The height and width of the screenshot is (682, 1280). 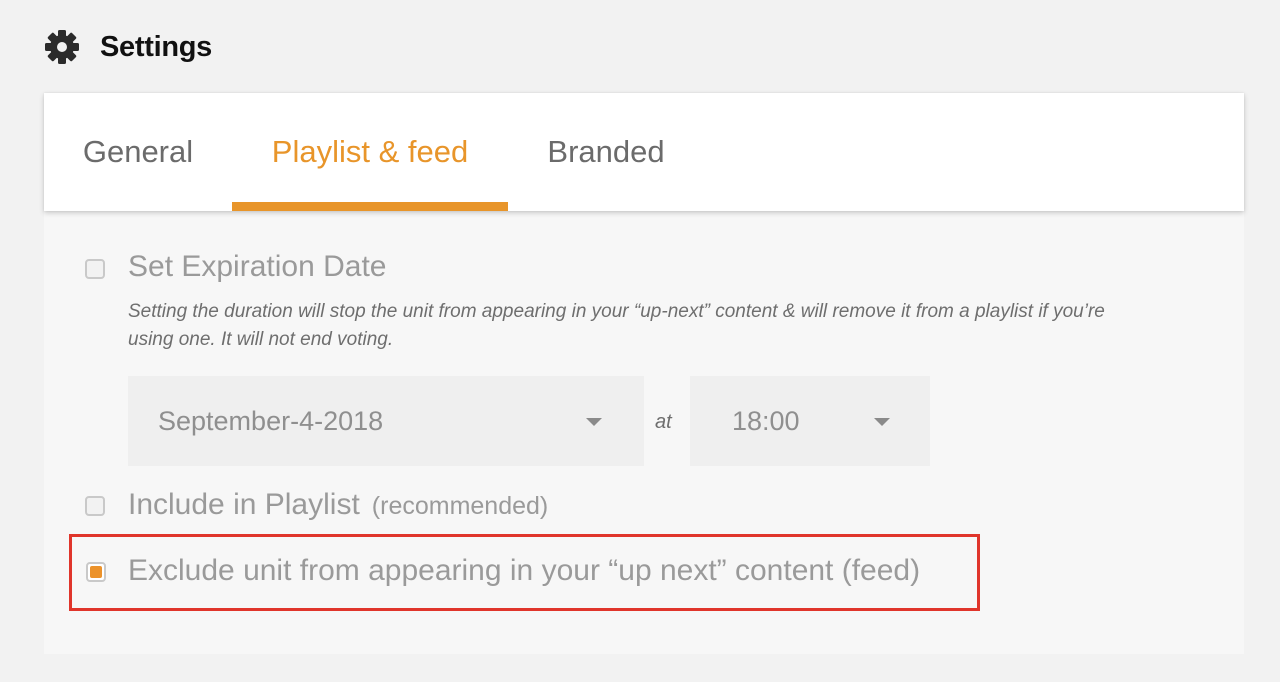 What do you see at coordinates (460, 506) in the screenshot?
I see `include-playlist-recommended: (recommended)` at bounding box center [460, 506].